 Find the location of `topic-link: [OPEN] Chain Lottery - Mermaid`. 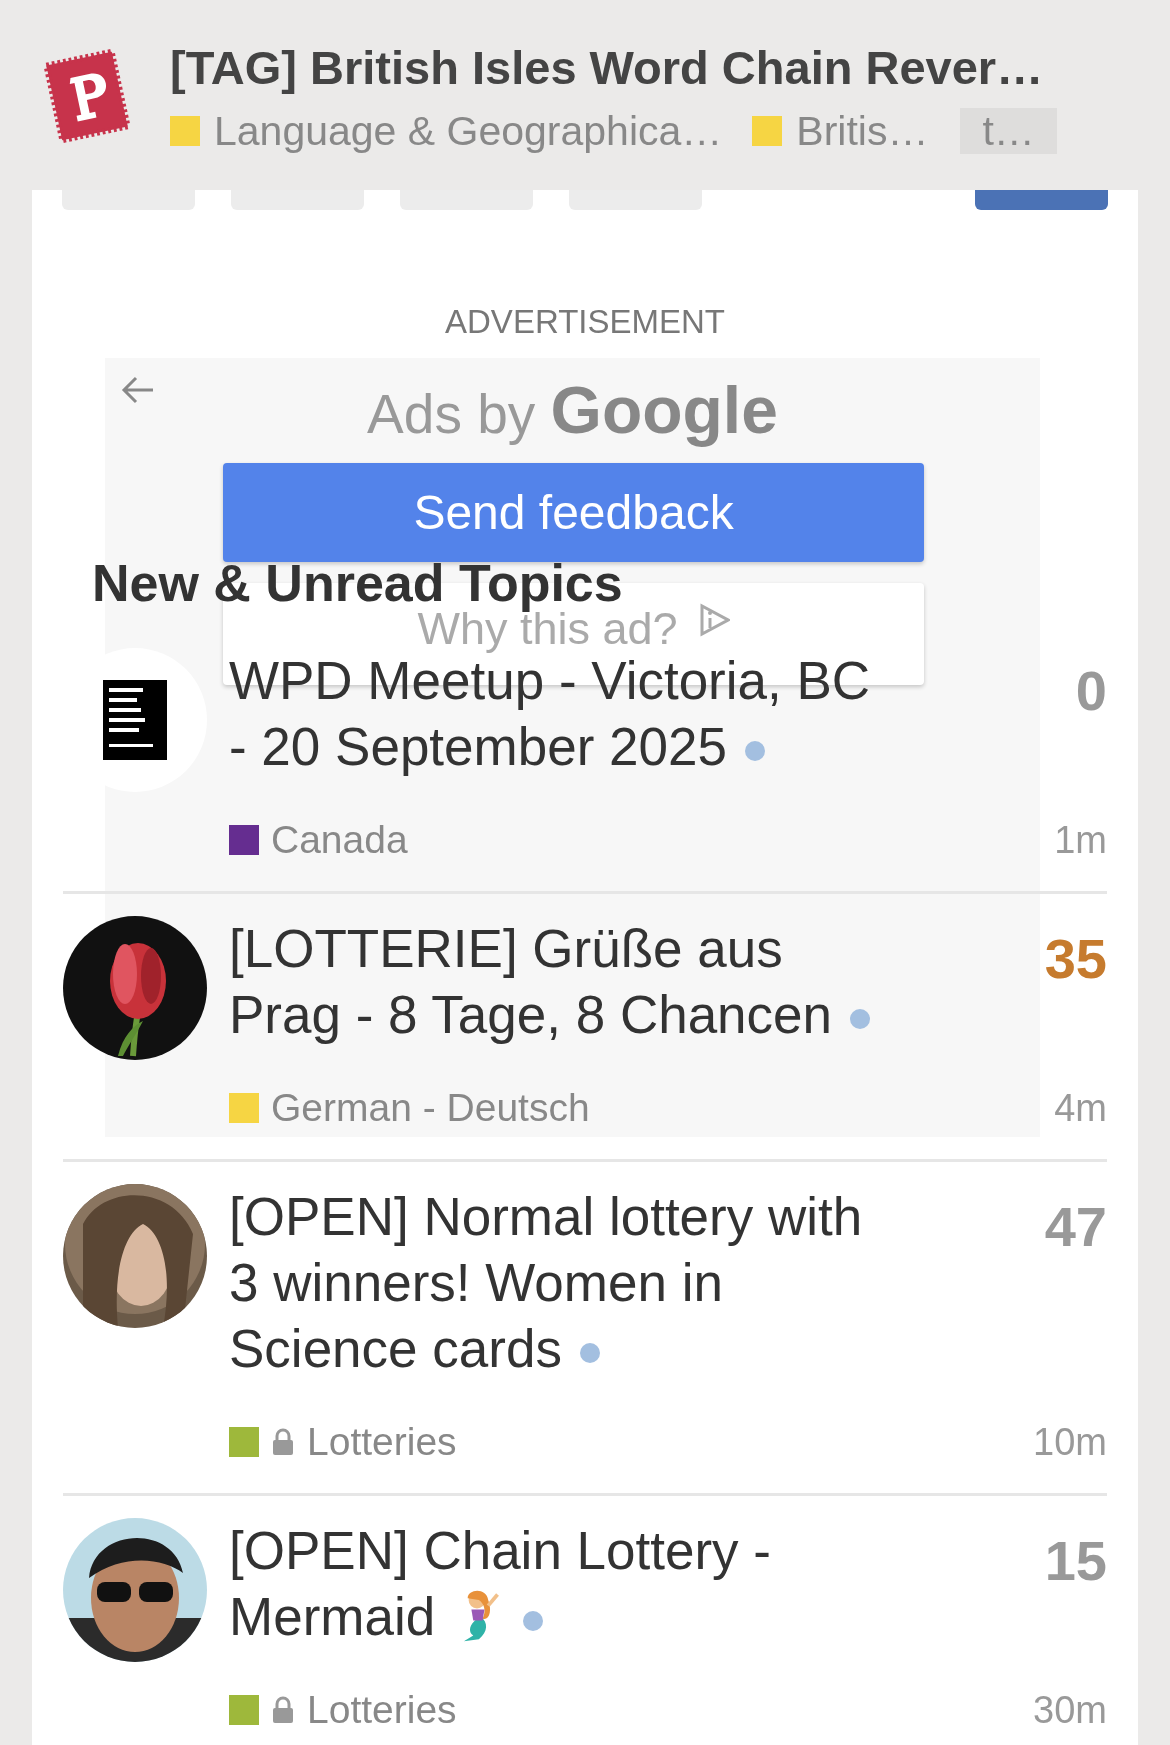

topic-link: [OPEN] Chain Lottery - Mermaid is located at coordinates (556, 1584).